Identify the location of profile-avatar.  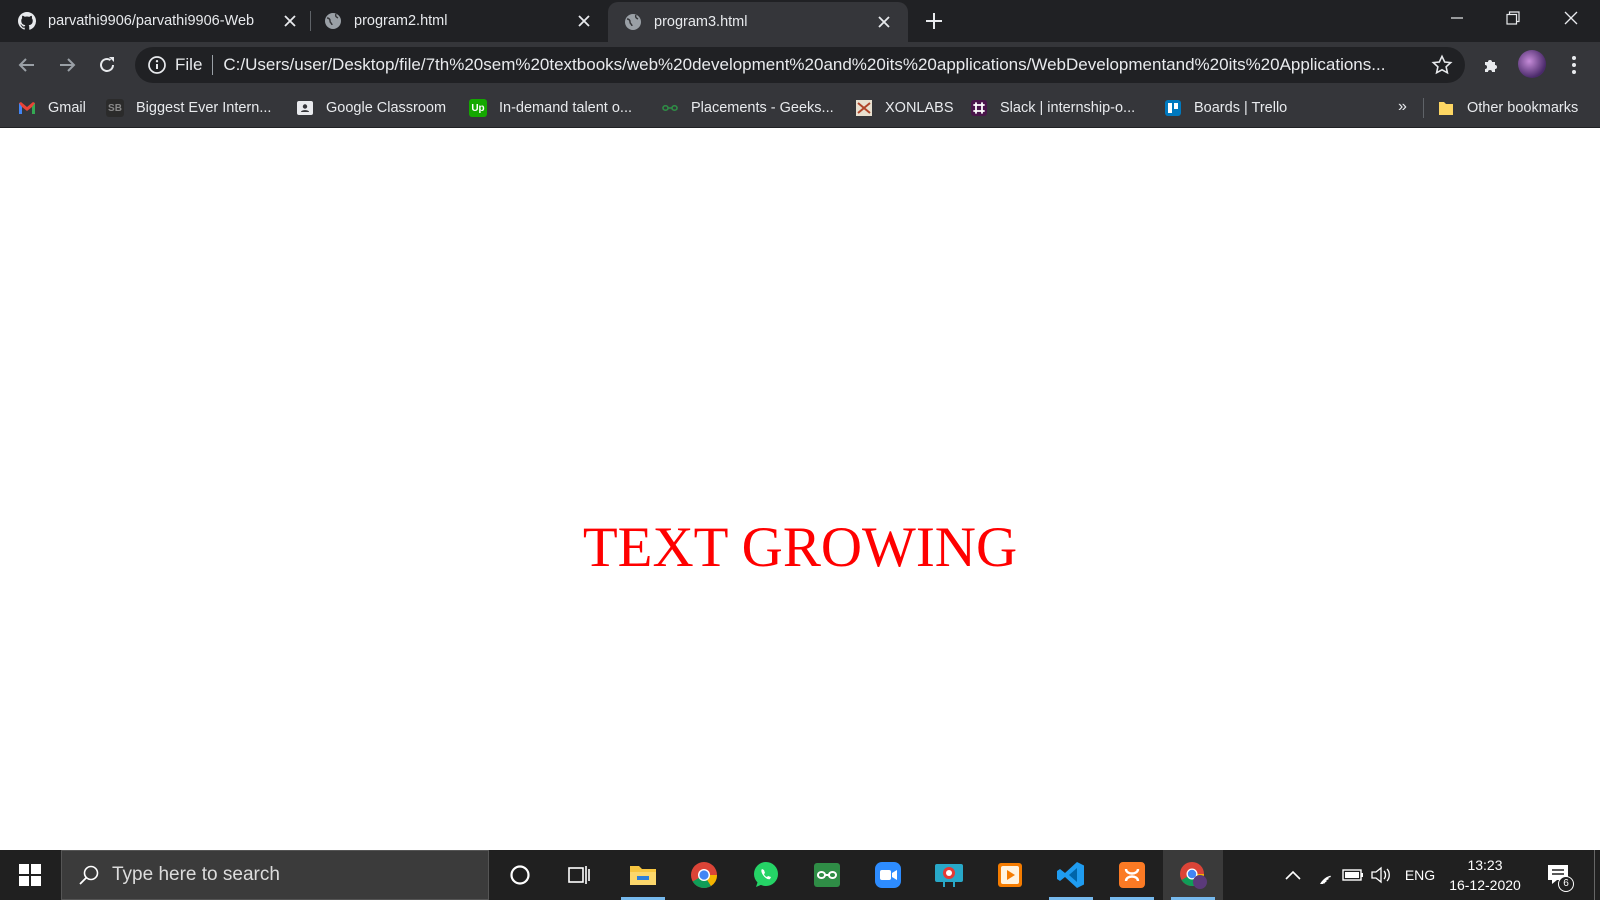
(1532, 64).